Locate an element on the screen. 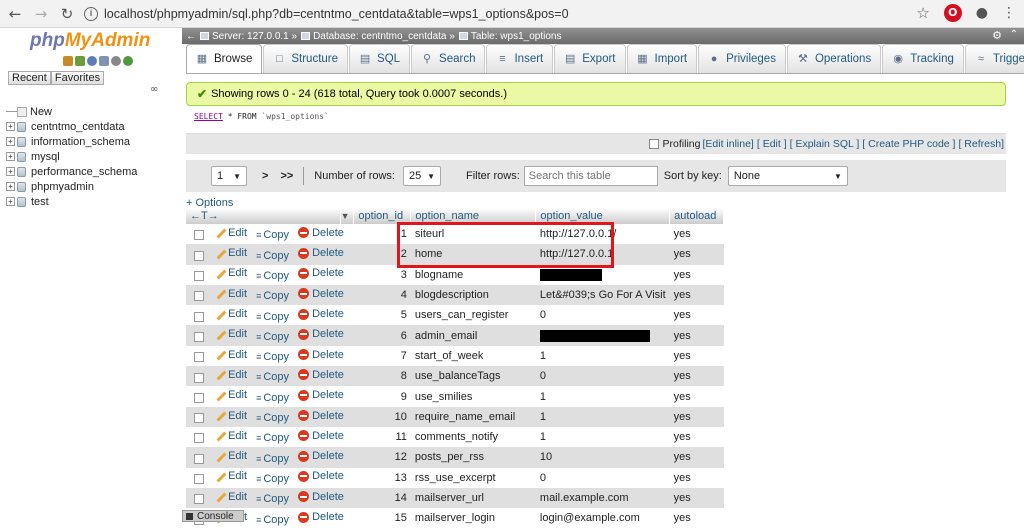  cell-option-value: 10 is located at coordinates (546, 457).